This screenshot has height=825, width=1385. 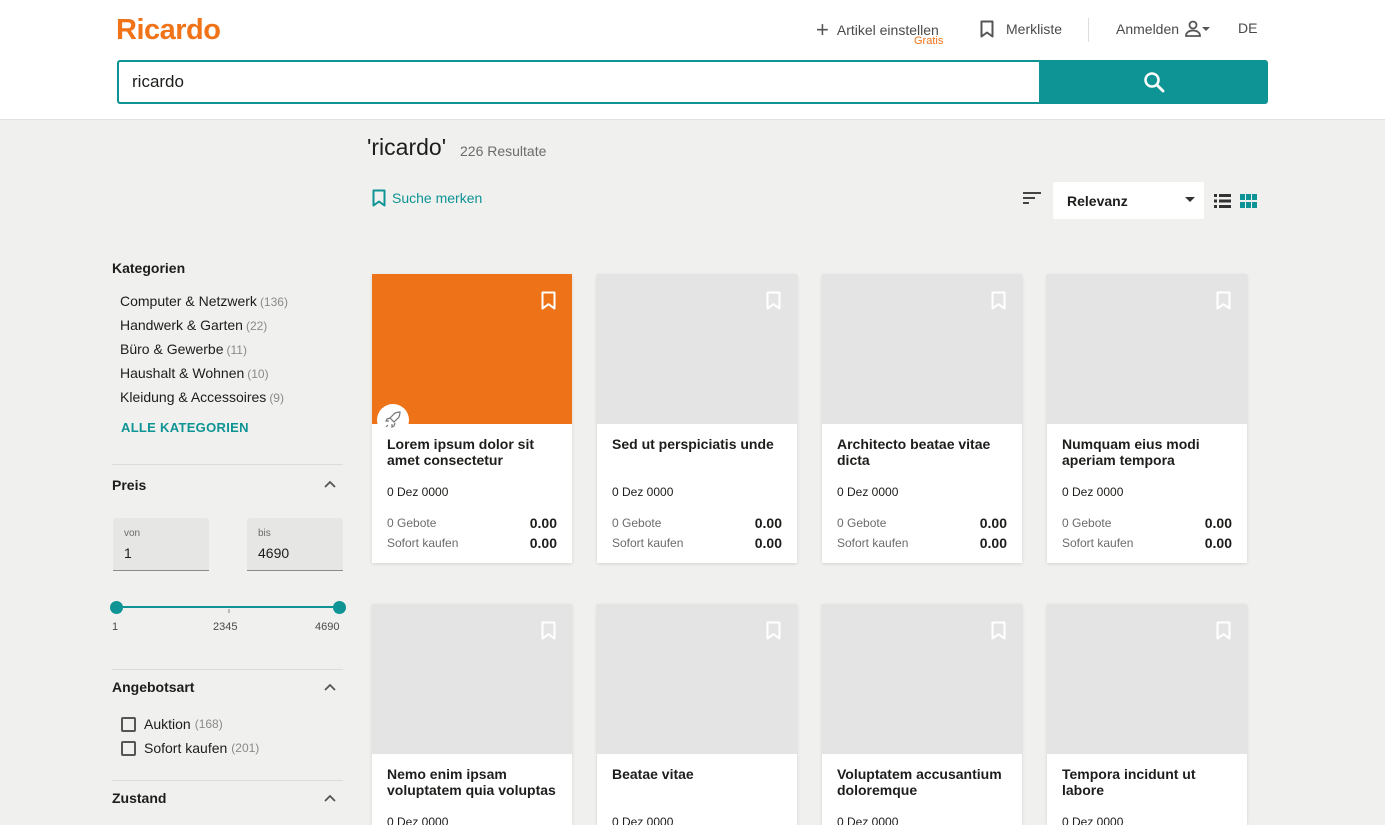 What do you see at coordinates (128, 724) in the screenshot?
I see `auction-checkbox` at bounding box center [128, 724].